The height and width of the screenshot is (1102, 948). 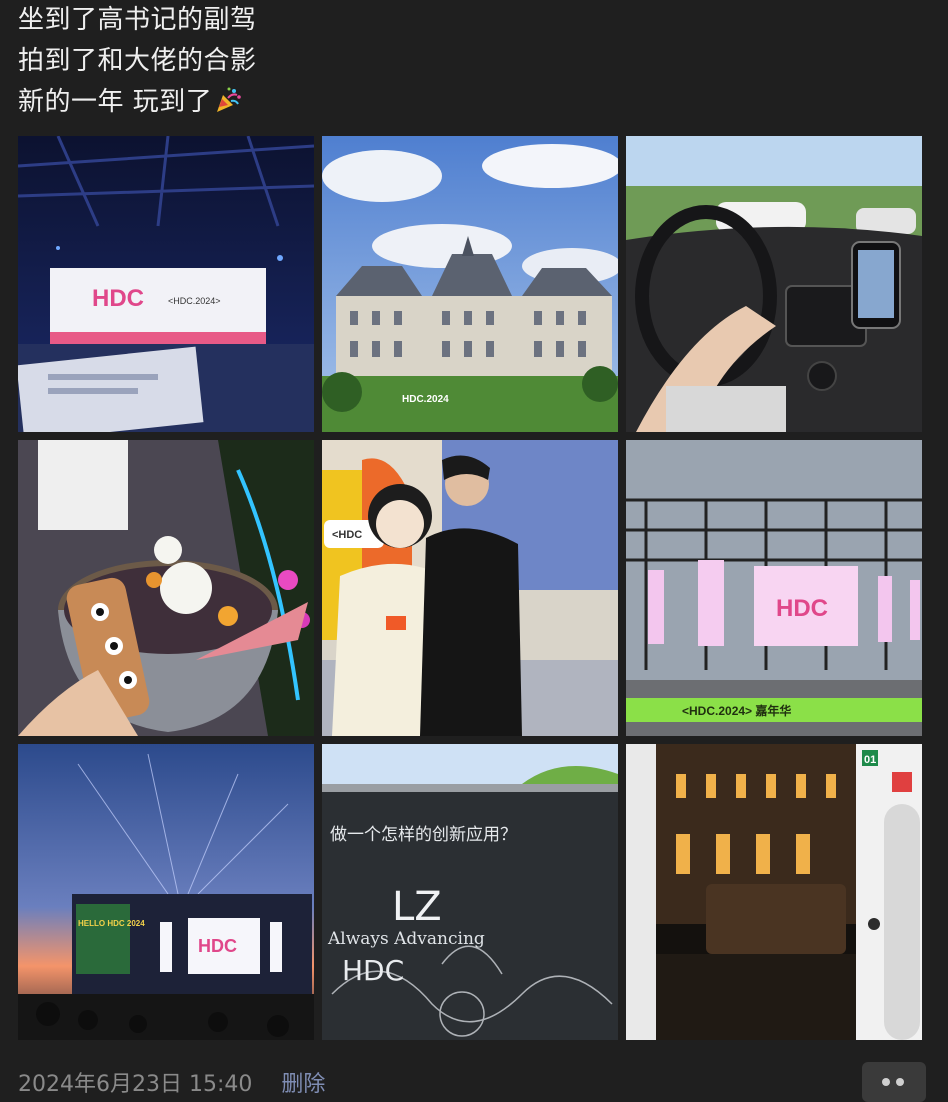 What do you see at coordinates (417, 907) in the screenshot?
I see `chalk-line-2: LZ` at bounding box center [417, 907].